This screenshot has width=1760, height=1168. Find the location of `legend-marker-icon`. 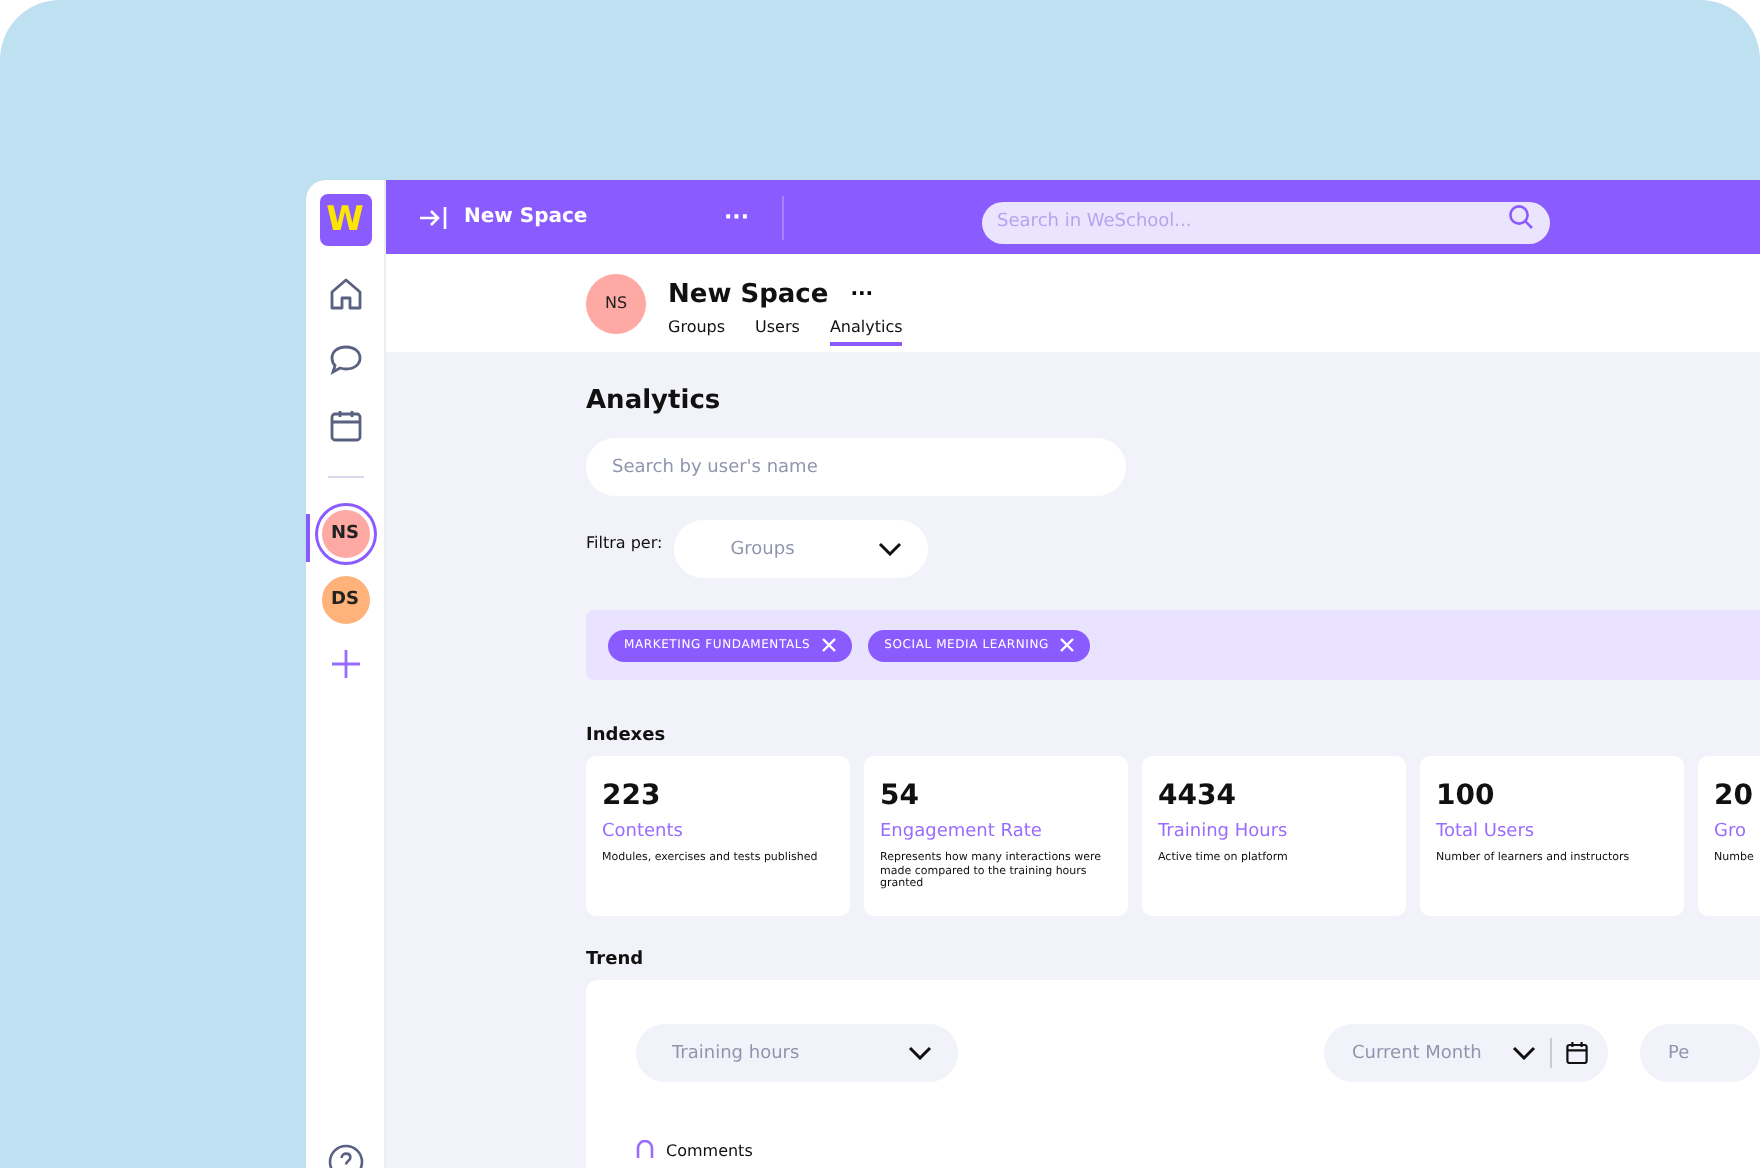

legend-marker-icon is located at coordinates (645, 1150).